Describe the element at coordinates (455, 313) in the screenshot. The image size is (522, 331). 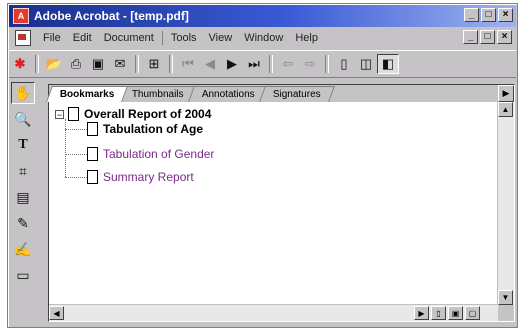
I see `bookmark-options-icon: ▣` at that location.